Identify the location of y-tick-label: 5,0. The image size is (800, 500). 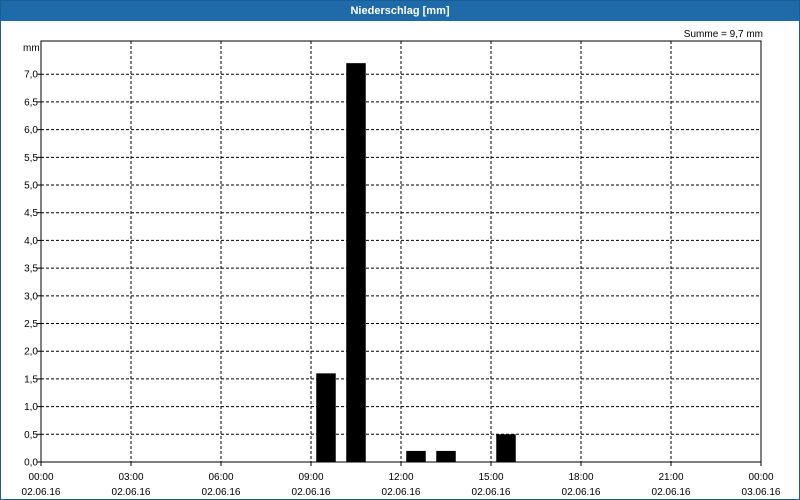
(31, 186).